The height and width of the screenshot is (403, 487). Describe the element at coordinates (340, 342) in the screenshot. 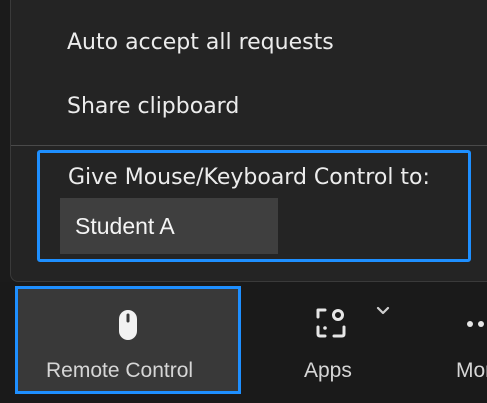

I see `apps-button: Apps` at that location.